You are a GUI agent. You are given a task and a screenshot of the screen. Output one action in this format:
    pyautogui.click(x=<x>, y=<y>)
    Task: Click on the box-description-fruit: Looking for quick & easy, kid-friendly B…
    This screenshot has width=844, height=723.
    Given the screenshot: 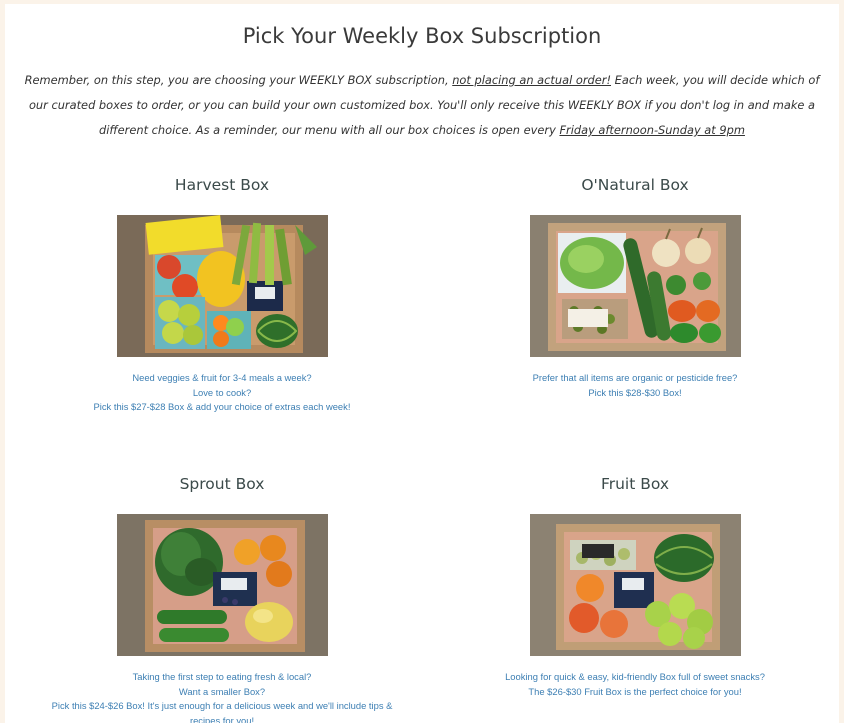 What is the action you would take?
    pyautogui.click(x=635, y=684)
    